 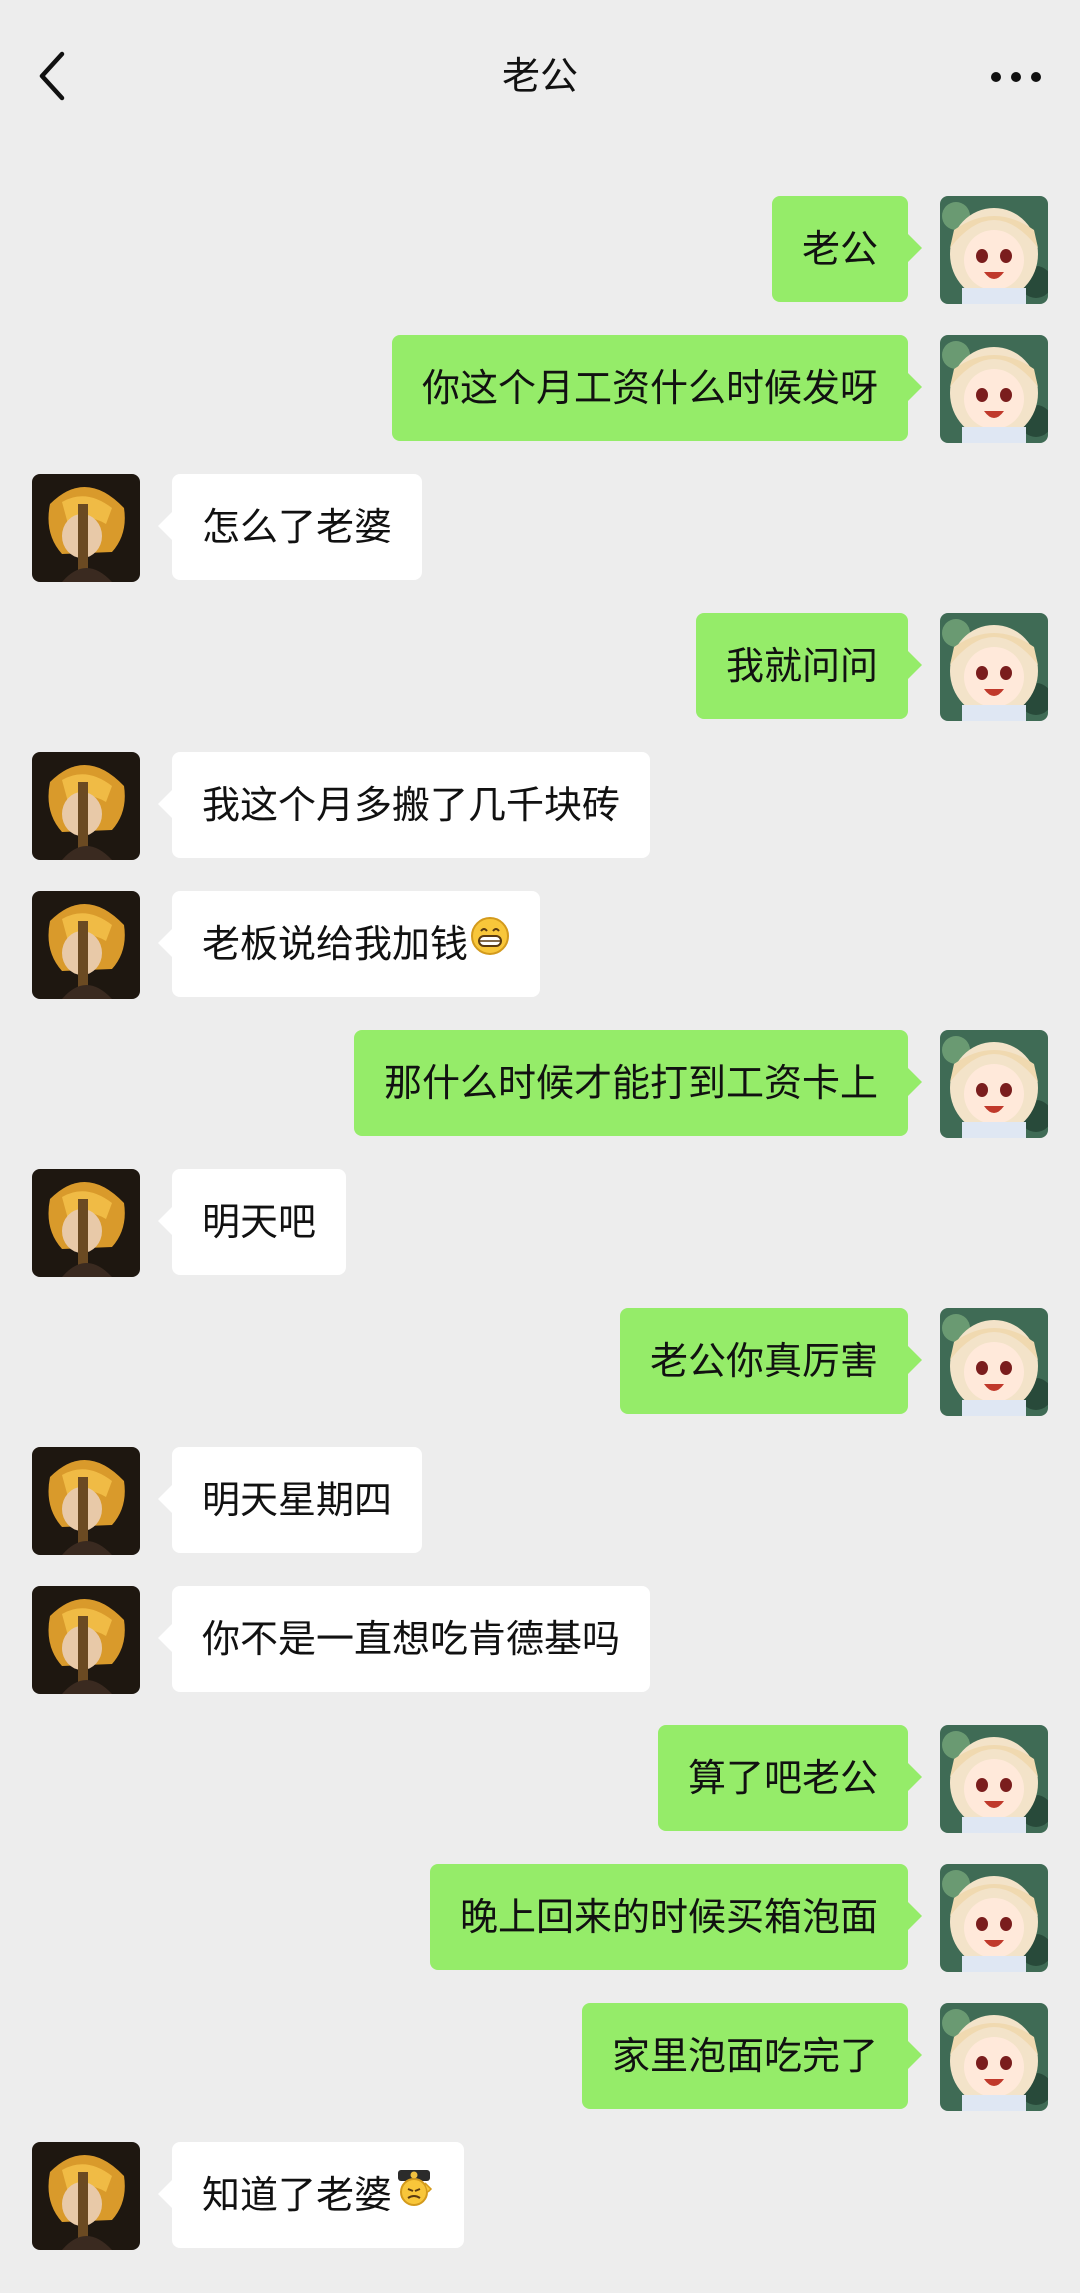 I want to click on message-text: 晚上回来的时候买箱泡面, so click(x=668, y=1917).